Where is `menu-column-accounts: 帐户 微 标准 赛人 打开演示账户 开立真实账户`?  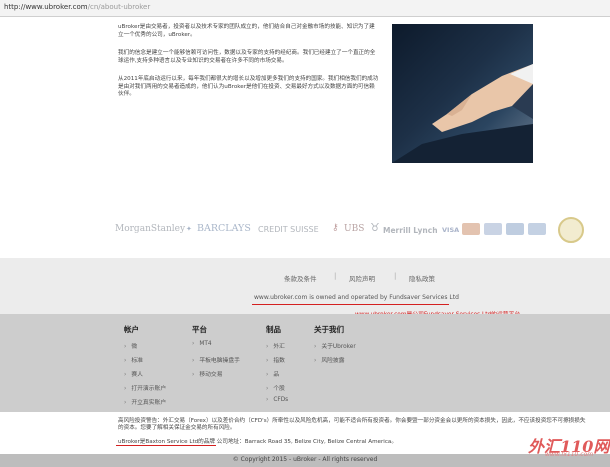 menu-column-accounts: 帐户 微 标准 赛人 打开演示账户 开立真实账户 is located at coordinates (145, 367).